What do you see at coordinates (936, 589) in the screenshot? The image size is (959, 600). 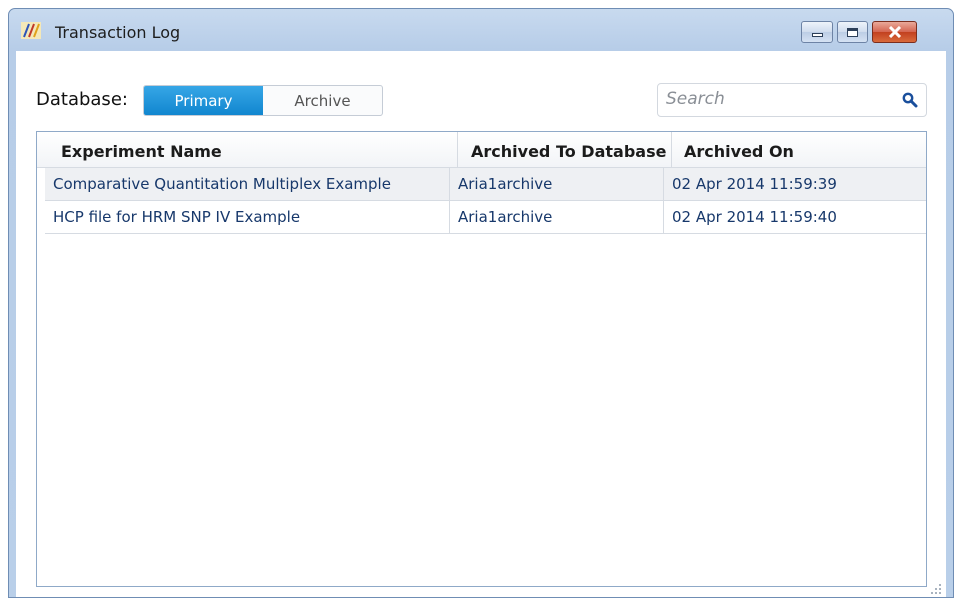 I see `resize-grip-icon` at bounding box center [936, 589].